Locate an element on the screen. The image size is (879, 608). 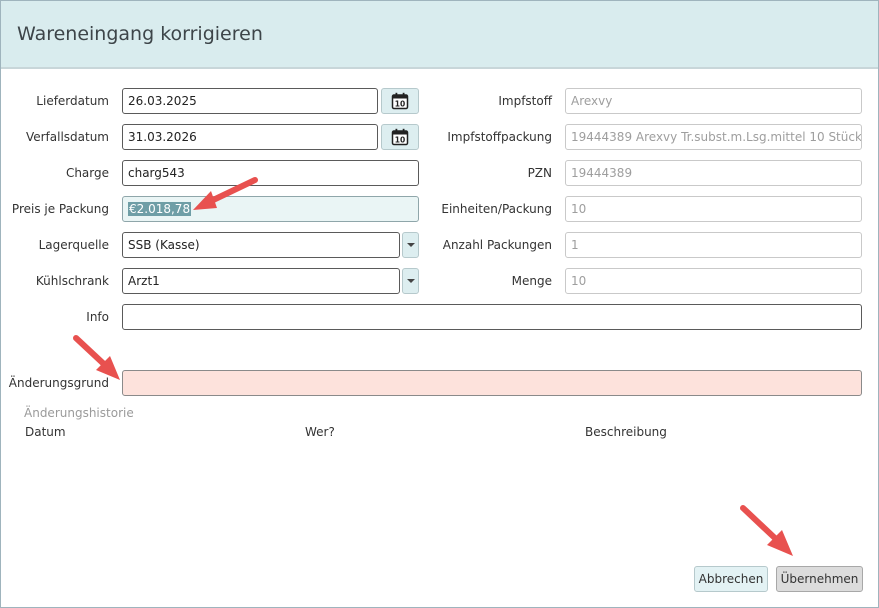
impfstoffpackung-label: Impfstoffpackung is located at coordinates (499, 137).